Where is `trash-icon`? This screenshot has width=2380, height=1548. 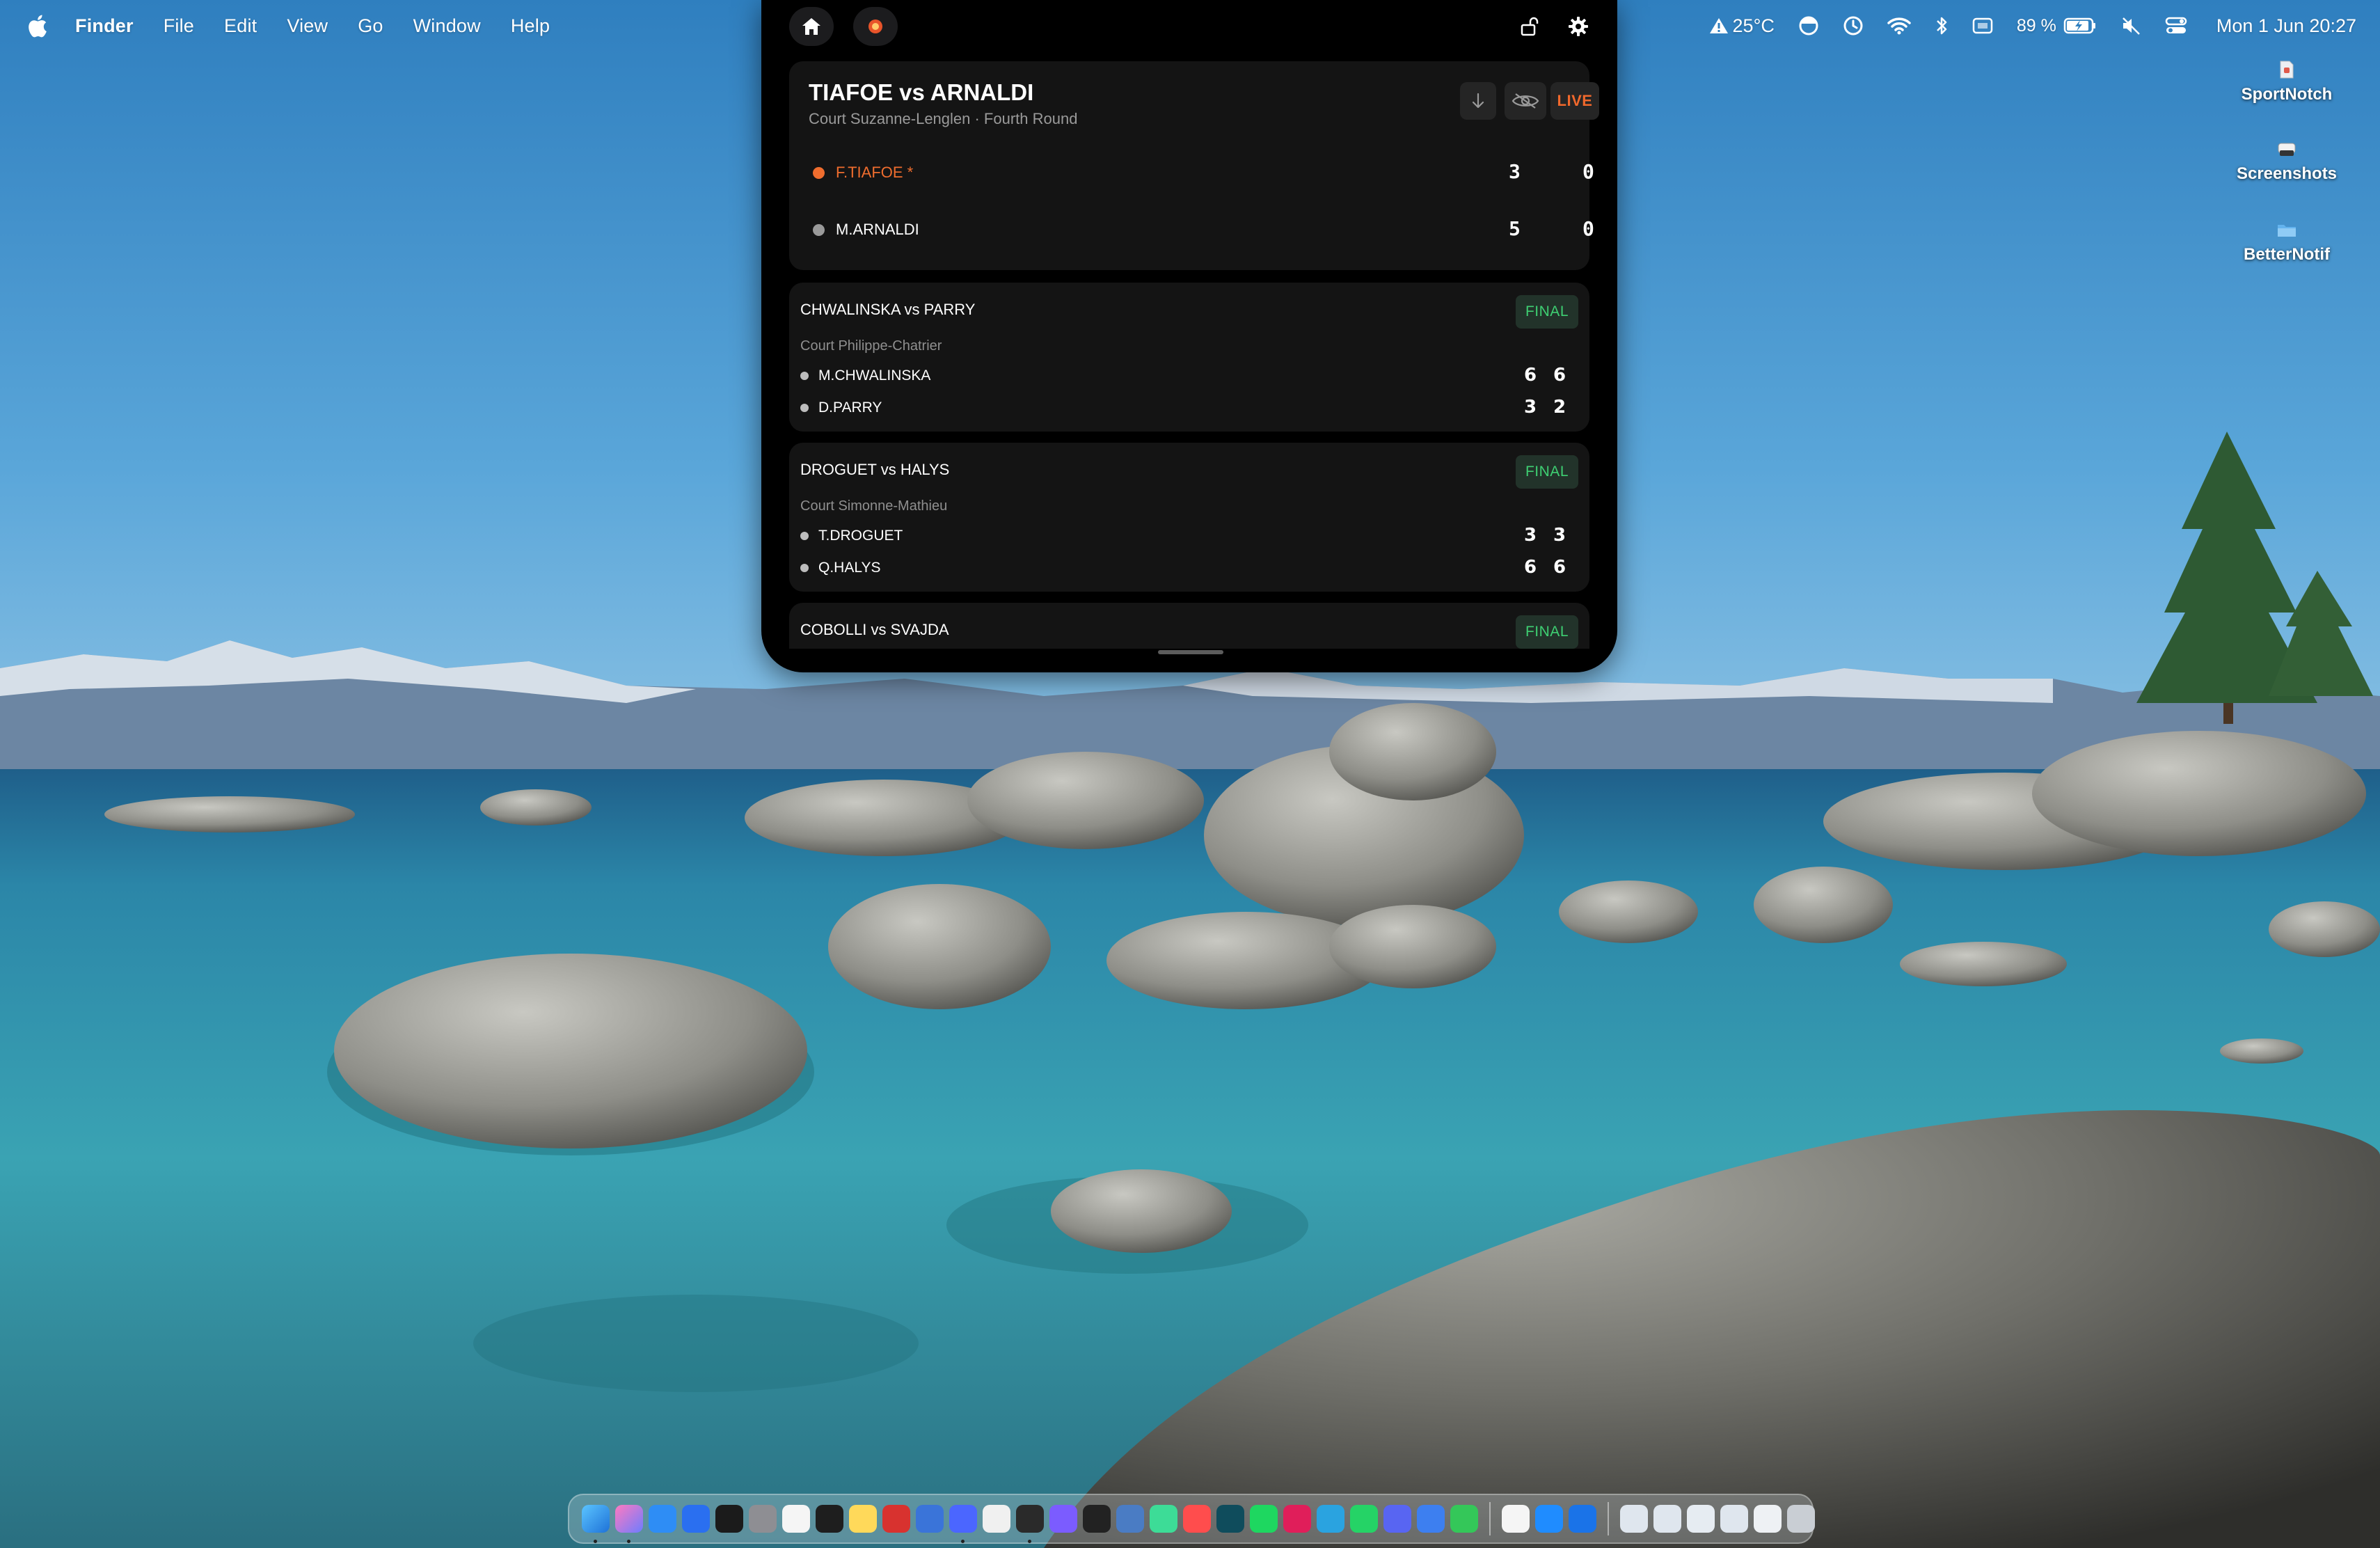
trash-icon is located at coordinates (1801, 1519).